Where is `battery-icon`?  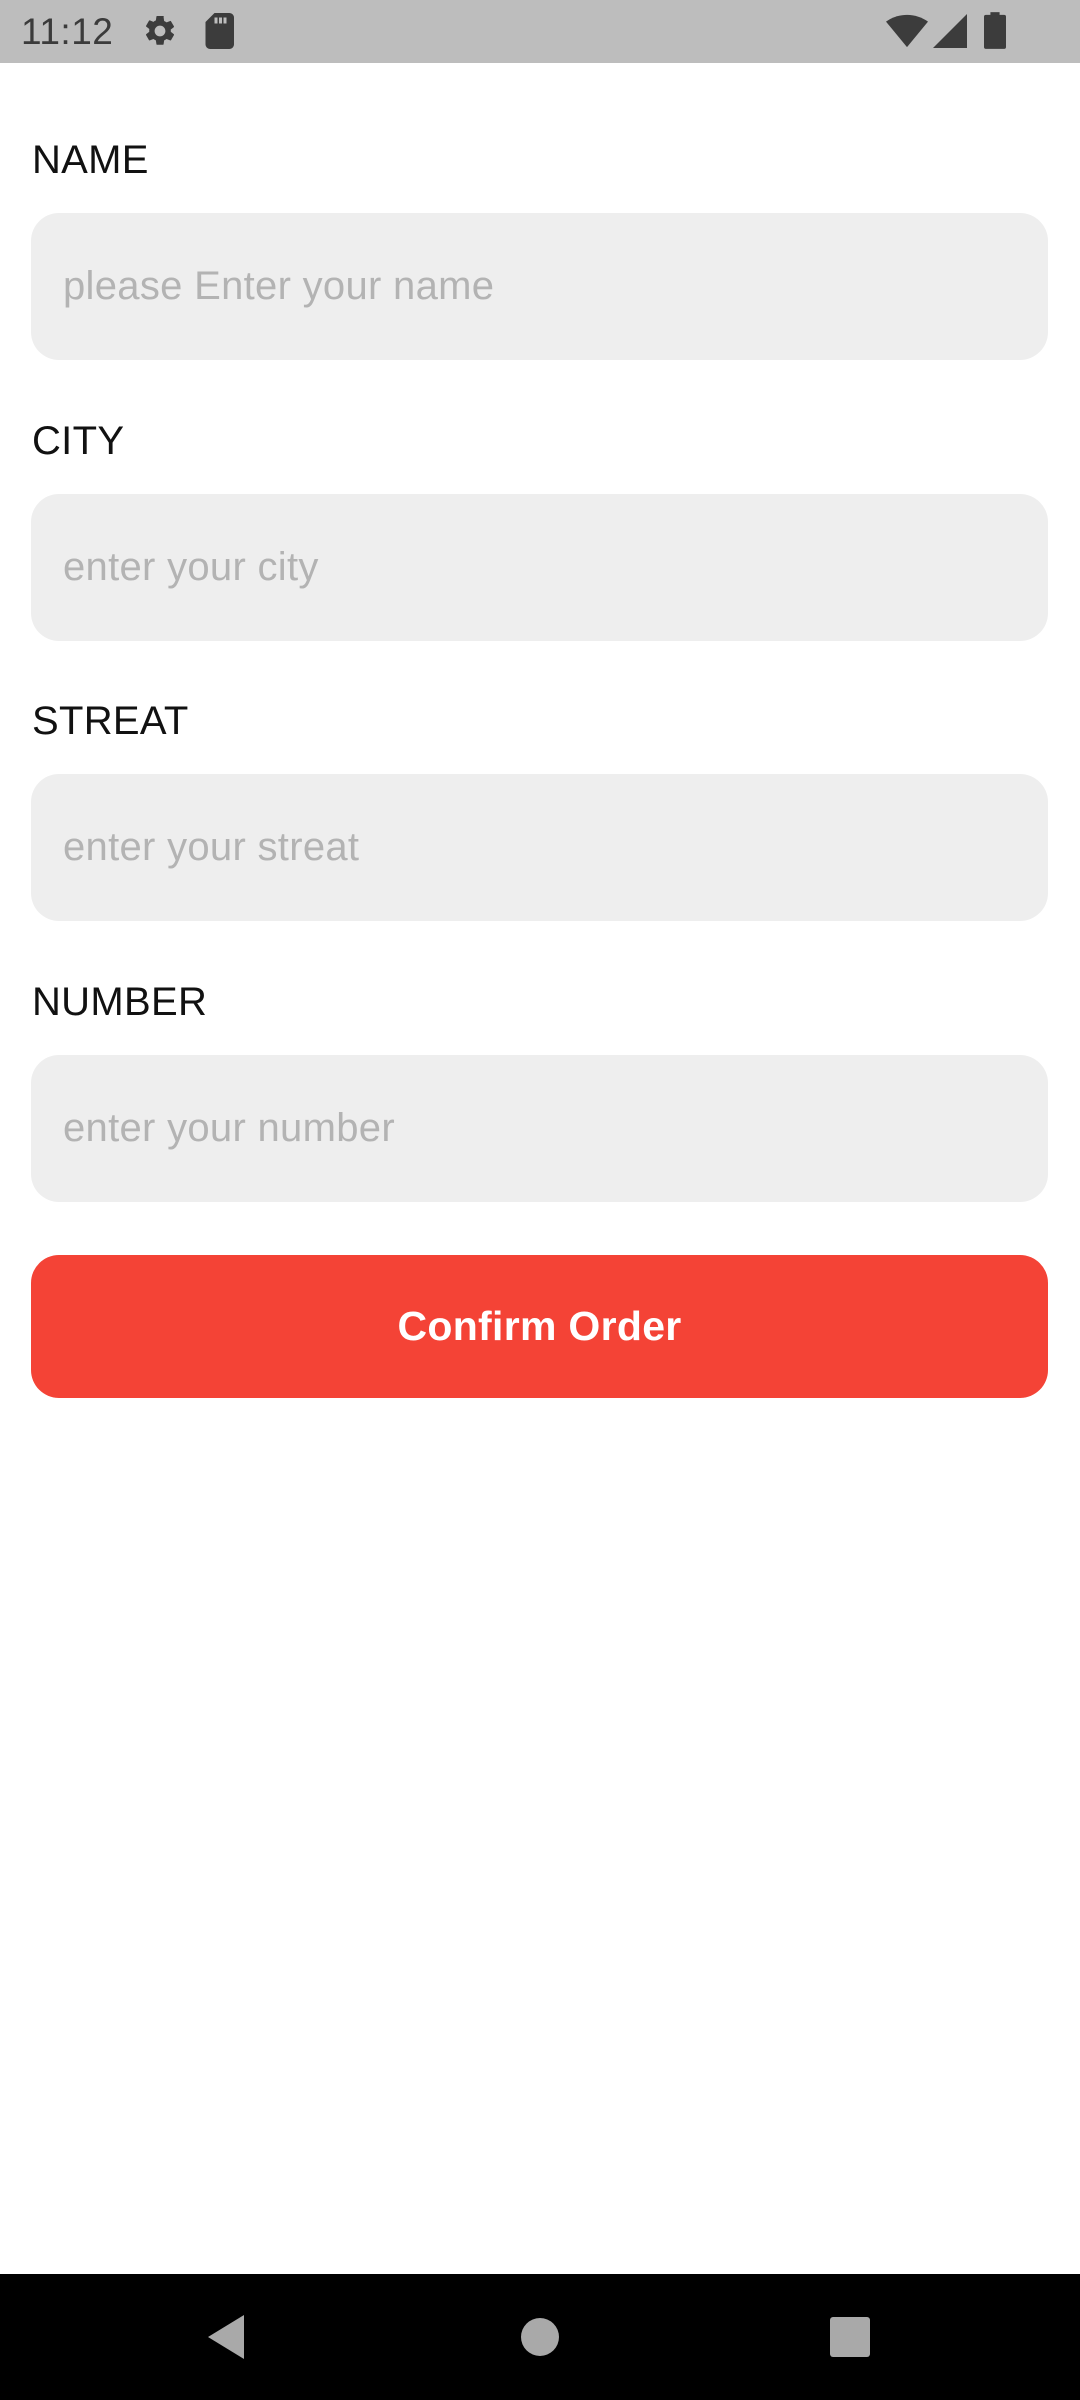 battery-icon is located at coordinates (995, 30).